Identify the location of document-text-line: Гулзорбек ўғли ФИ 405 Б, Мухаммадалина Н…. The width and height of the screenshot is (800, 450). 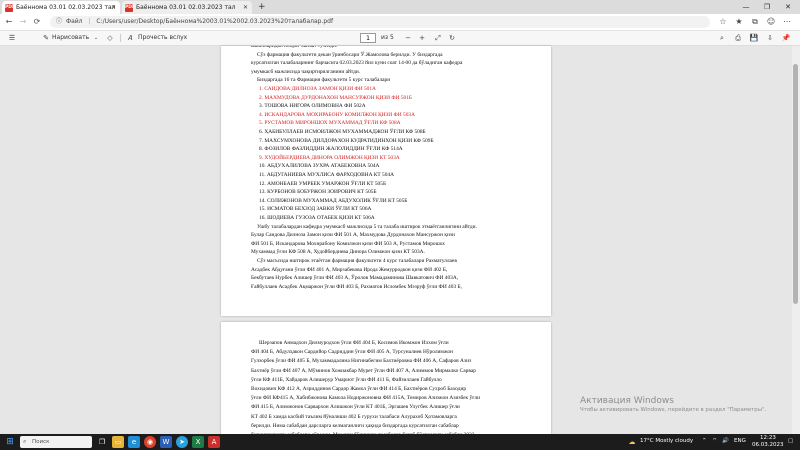
(361, 361).